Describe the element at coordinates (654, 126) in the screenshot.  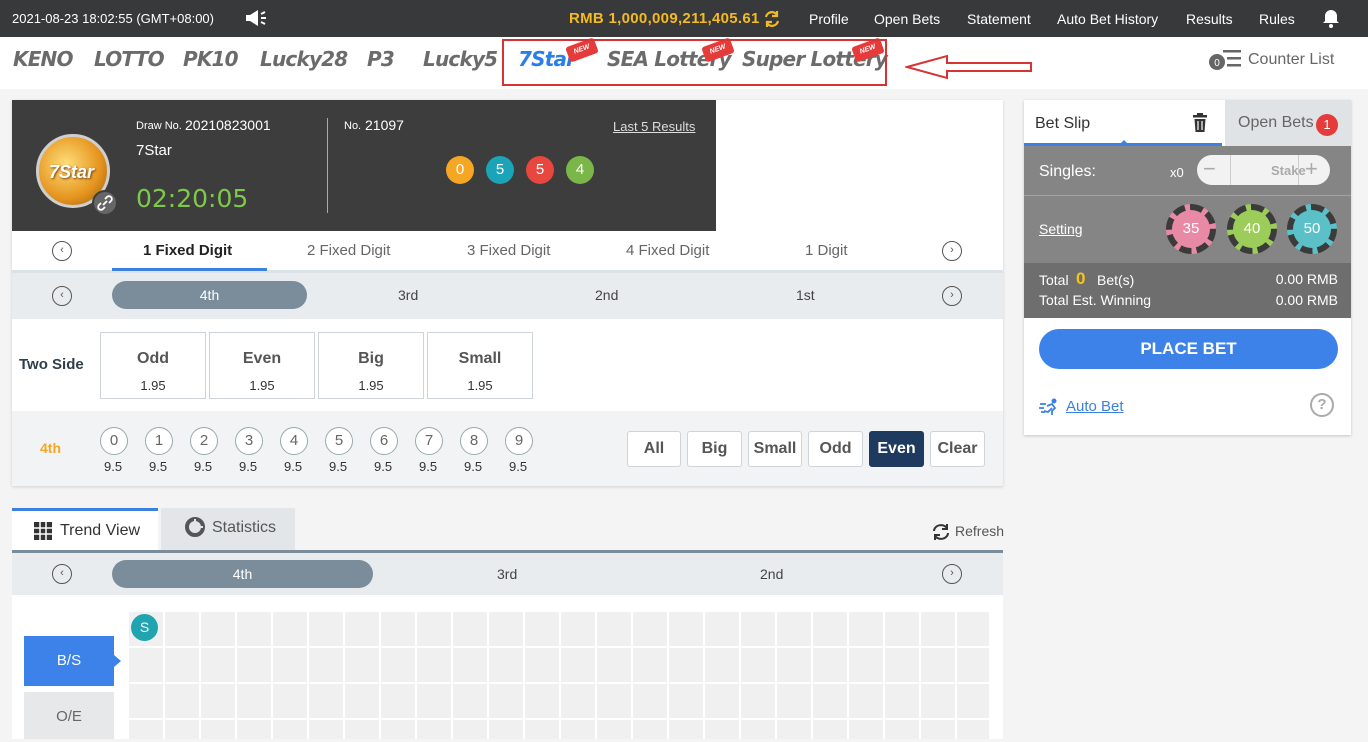
I see `last-5-results-link: Last 5 Results` at that location.